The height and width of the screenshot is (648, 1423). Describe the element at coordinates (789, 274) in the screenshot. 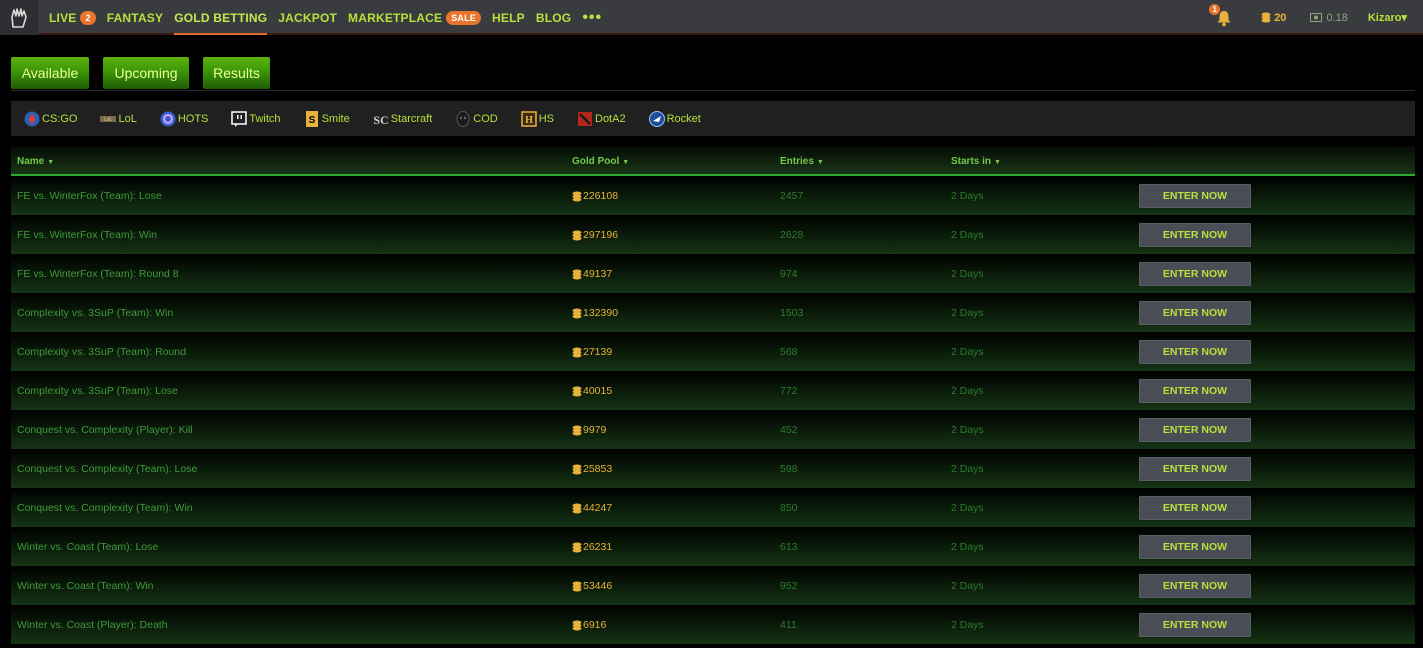

I see `entries-cell: 974` at that location.